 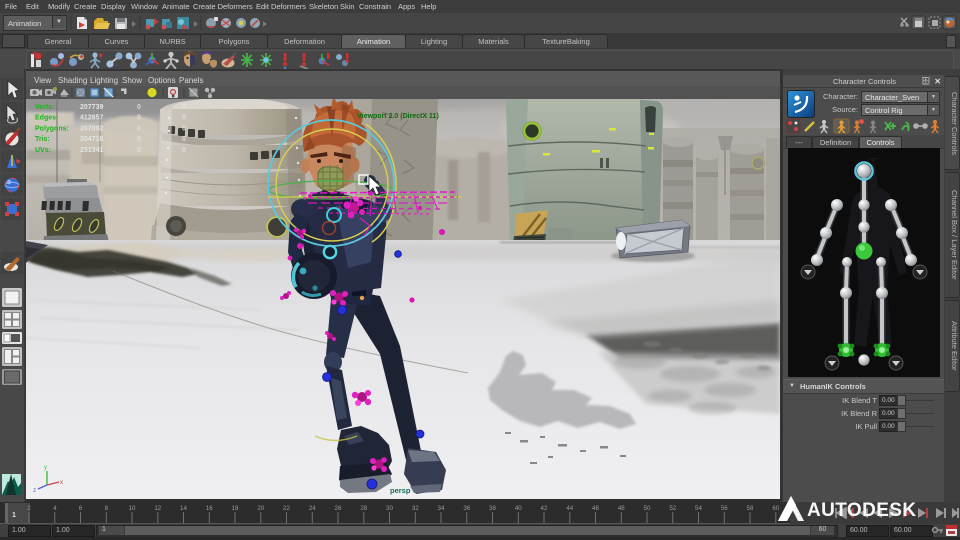 I want to click on svg-text: 36, so click(x=466, y=508).